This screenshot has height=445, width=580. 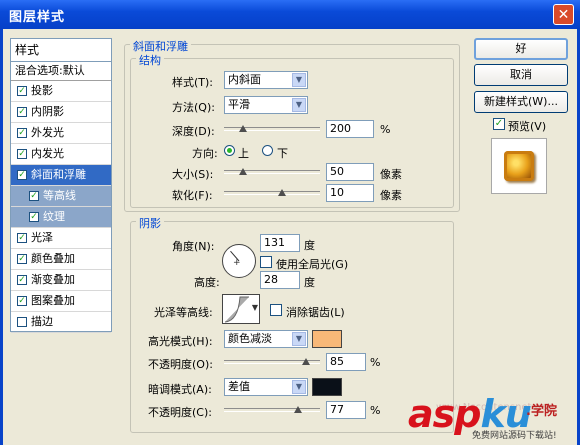 What do you see at coordinates (192, 195) in the screenshot?
I see `soften-label: 软化(F):` at bounding box center [192, 195].